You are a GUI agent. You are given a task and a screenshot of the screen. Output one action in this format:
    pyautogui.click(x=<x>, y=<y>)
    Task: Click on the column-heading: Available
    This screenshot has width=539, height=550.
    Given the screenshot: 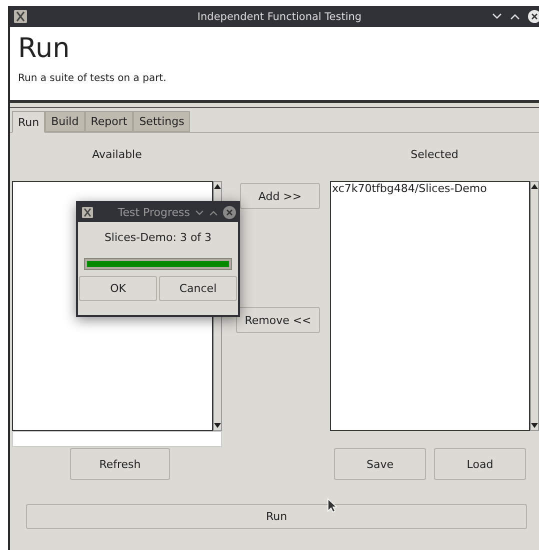 What is the action you would take?
    pyautogui.click(x=117, y=155)
    